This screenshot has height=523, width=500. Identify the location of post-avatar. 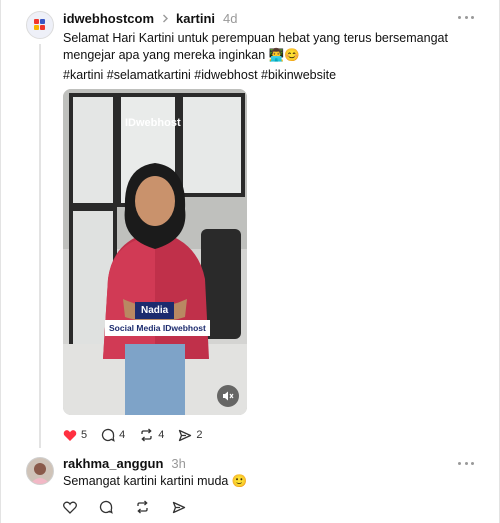
(40, 25).